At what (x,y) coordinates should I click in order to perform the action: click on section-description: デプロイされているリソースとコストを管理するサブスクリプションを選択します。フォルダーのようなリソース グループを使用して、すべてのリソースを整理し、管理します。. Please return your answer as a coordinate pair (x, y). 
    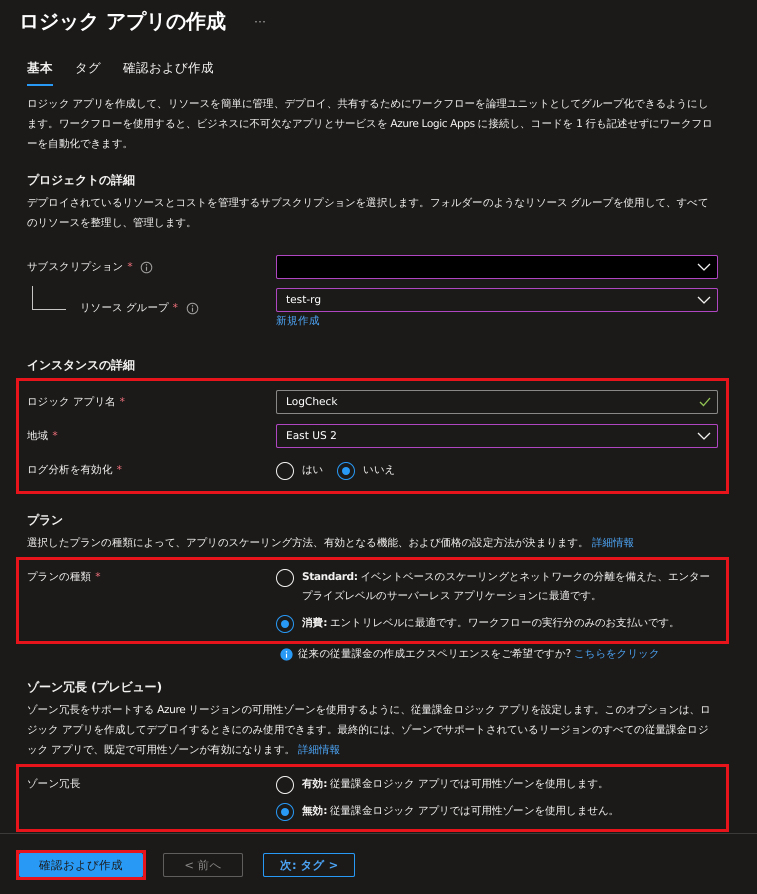
    Looking at the image, I should click on (368, 213).